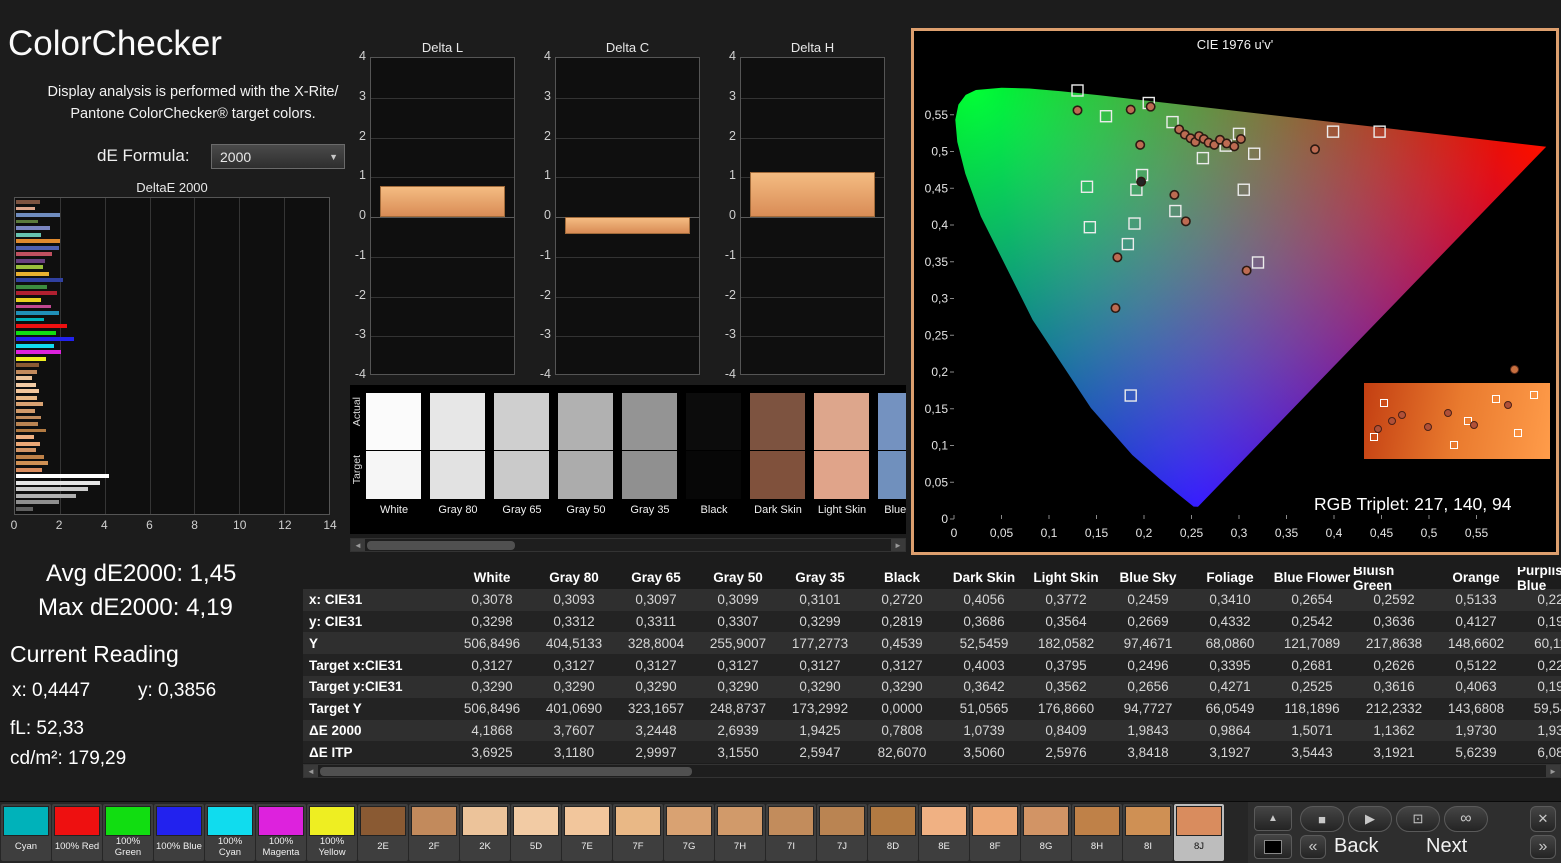  Describe the element at coordinates (1543, 819) in the screenshot. I see `close-button: ✕` at that location.